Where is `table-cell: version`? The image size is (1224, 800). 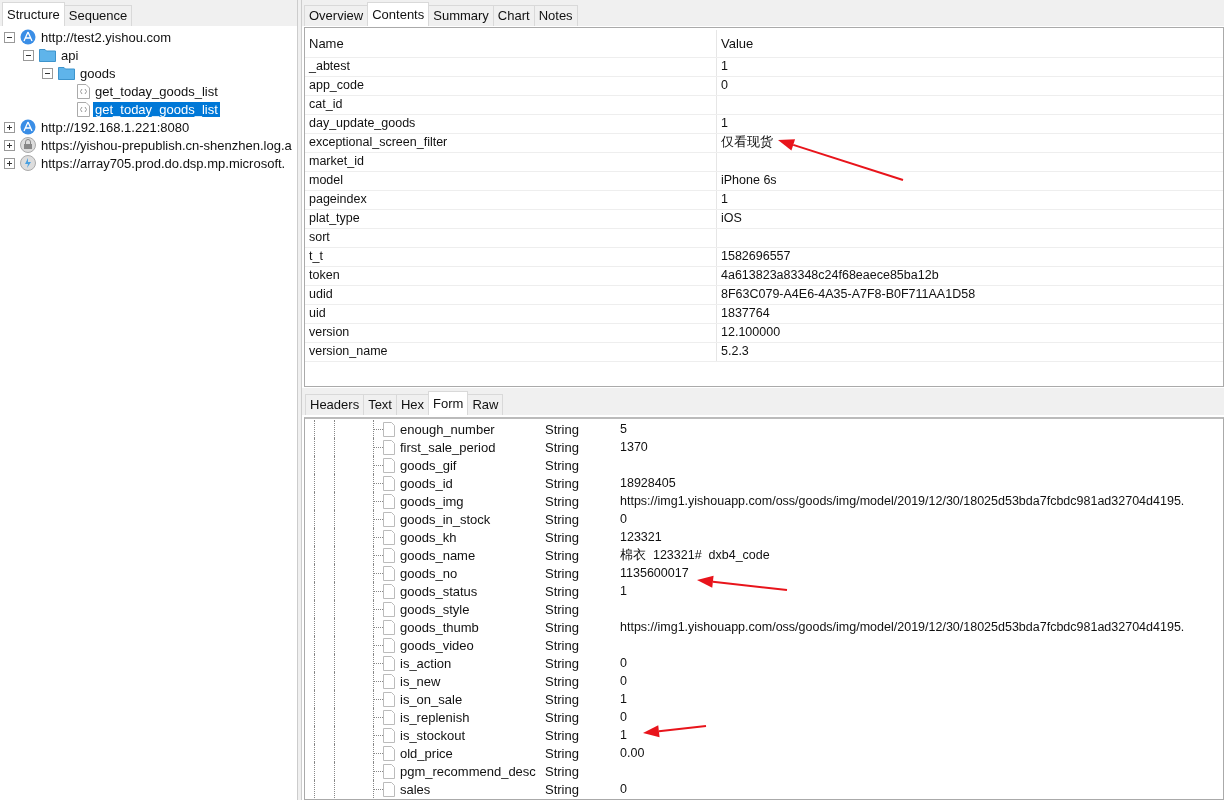 table-cell: version is located at coordinates (511, 333).